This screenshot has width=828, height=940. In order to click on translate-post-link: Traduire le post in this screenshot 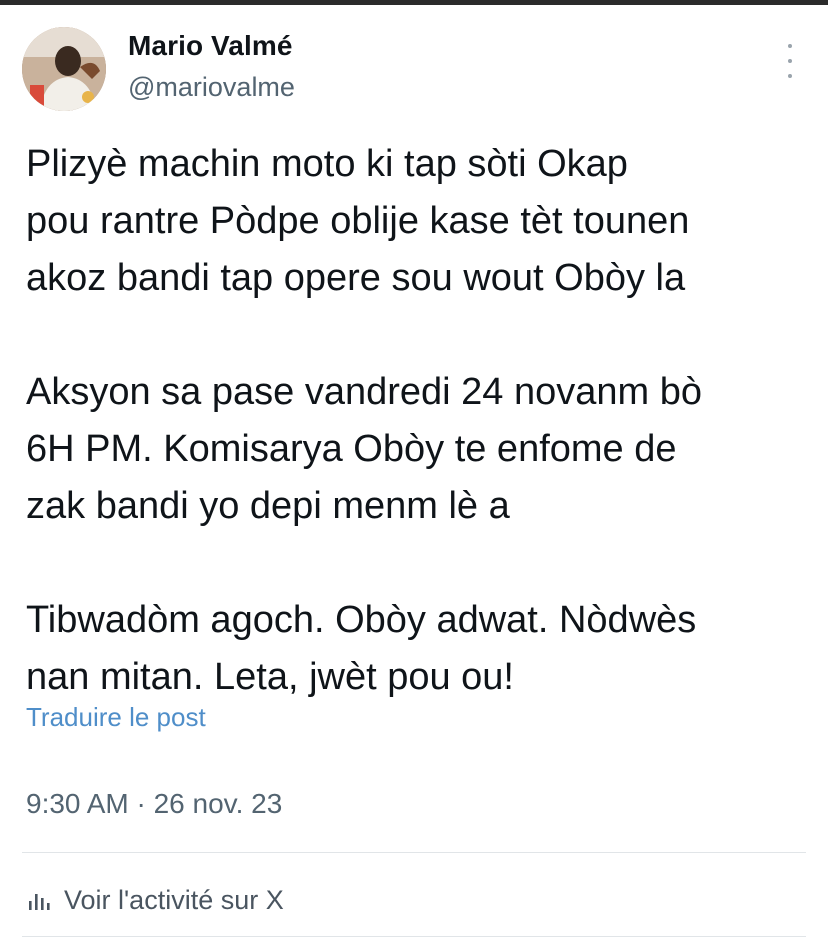, I will do `click(116, 717)`.